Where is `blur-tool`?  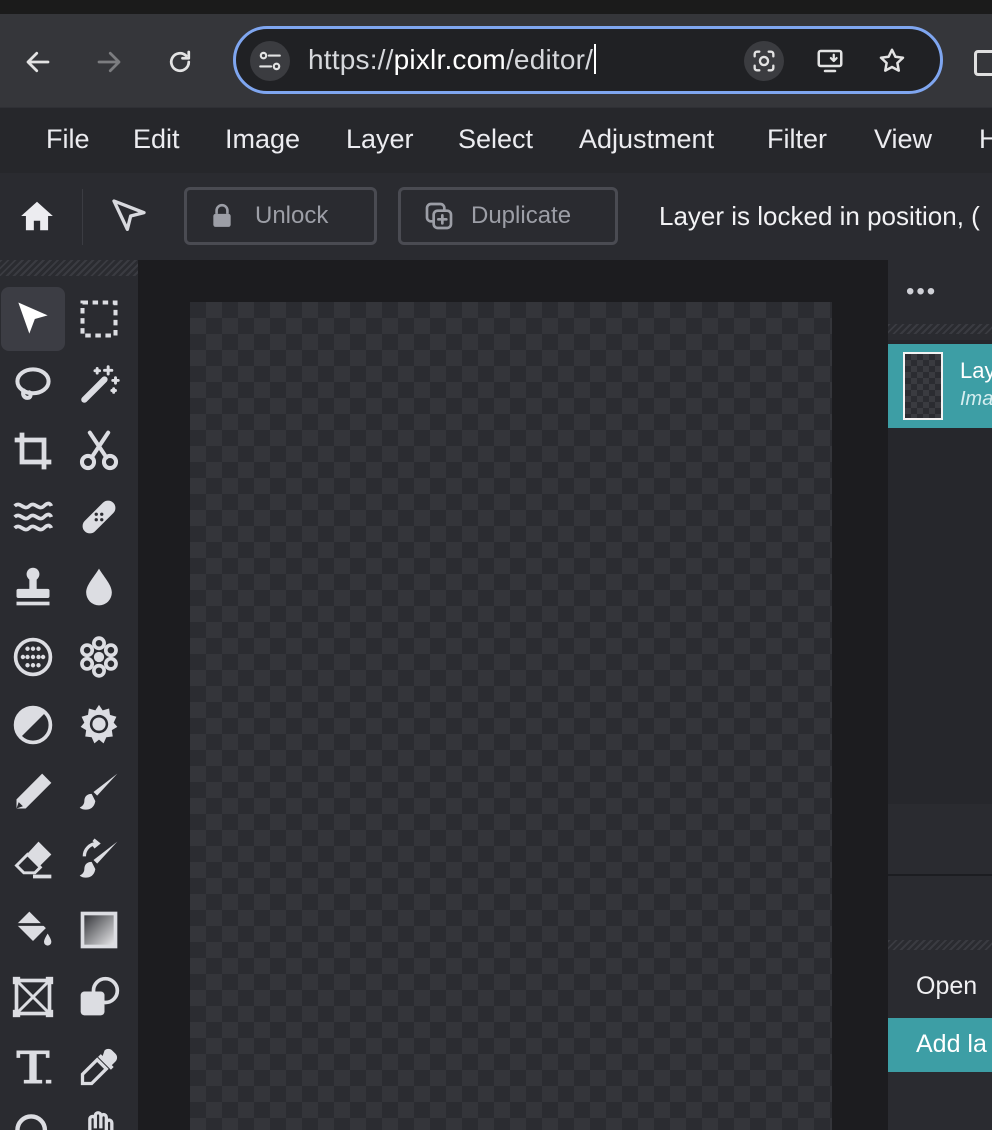 blur-tool is located at coordinates (99, 587).